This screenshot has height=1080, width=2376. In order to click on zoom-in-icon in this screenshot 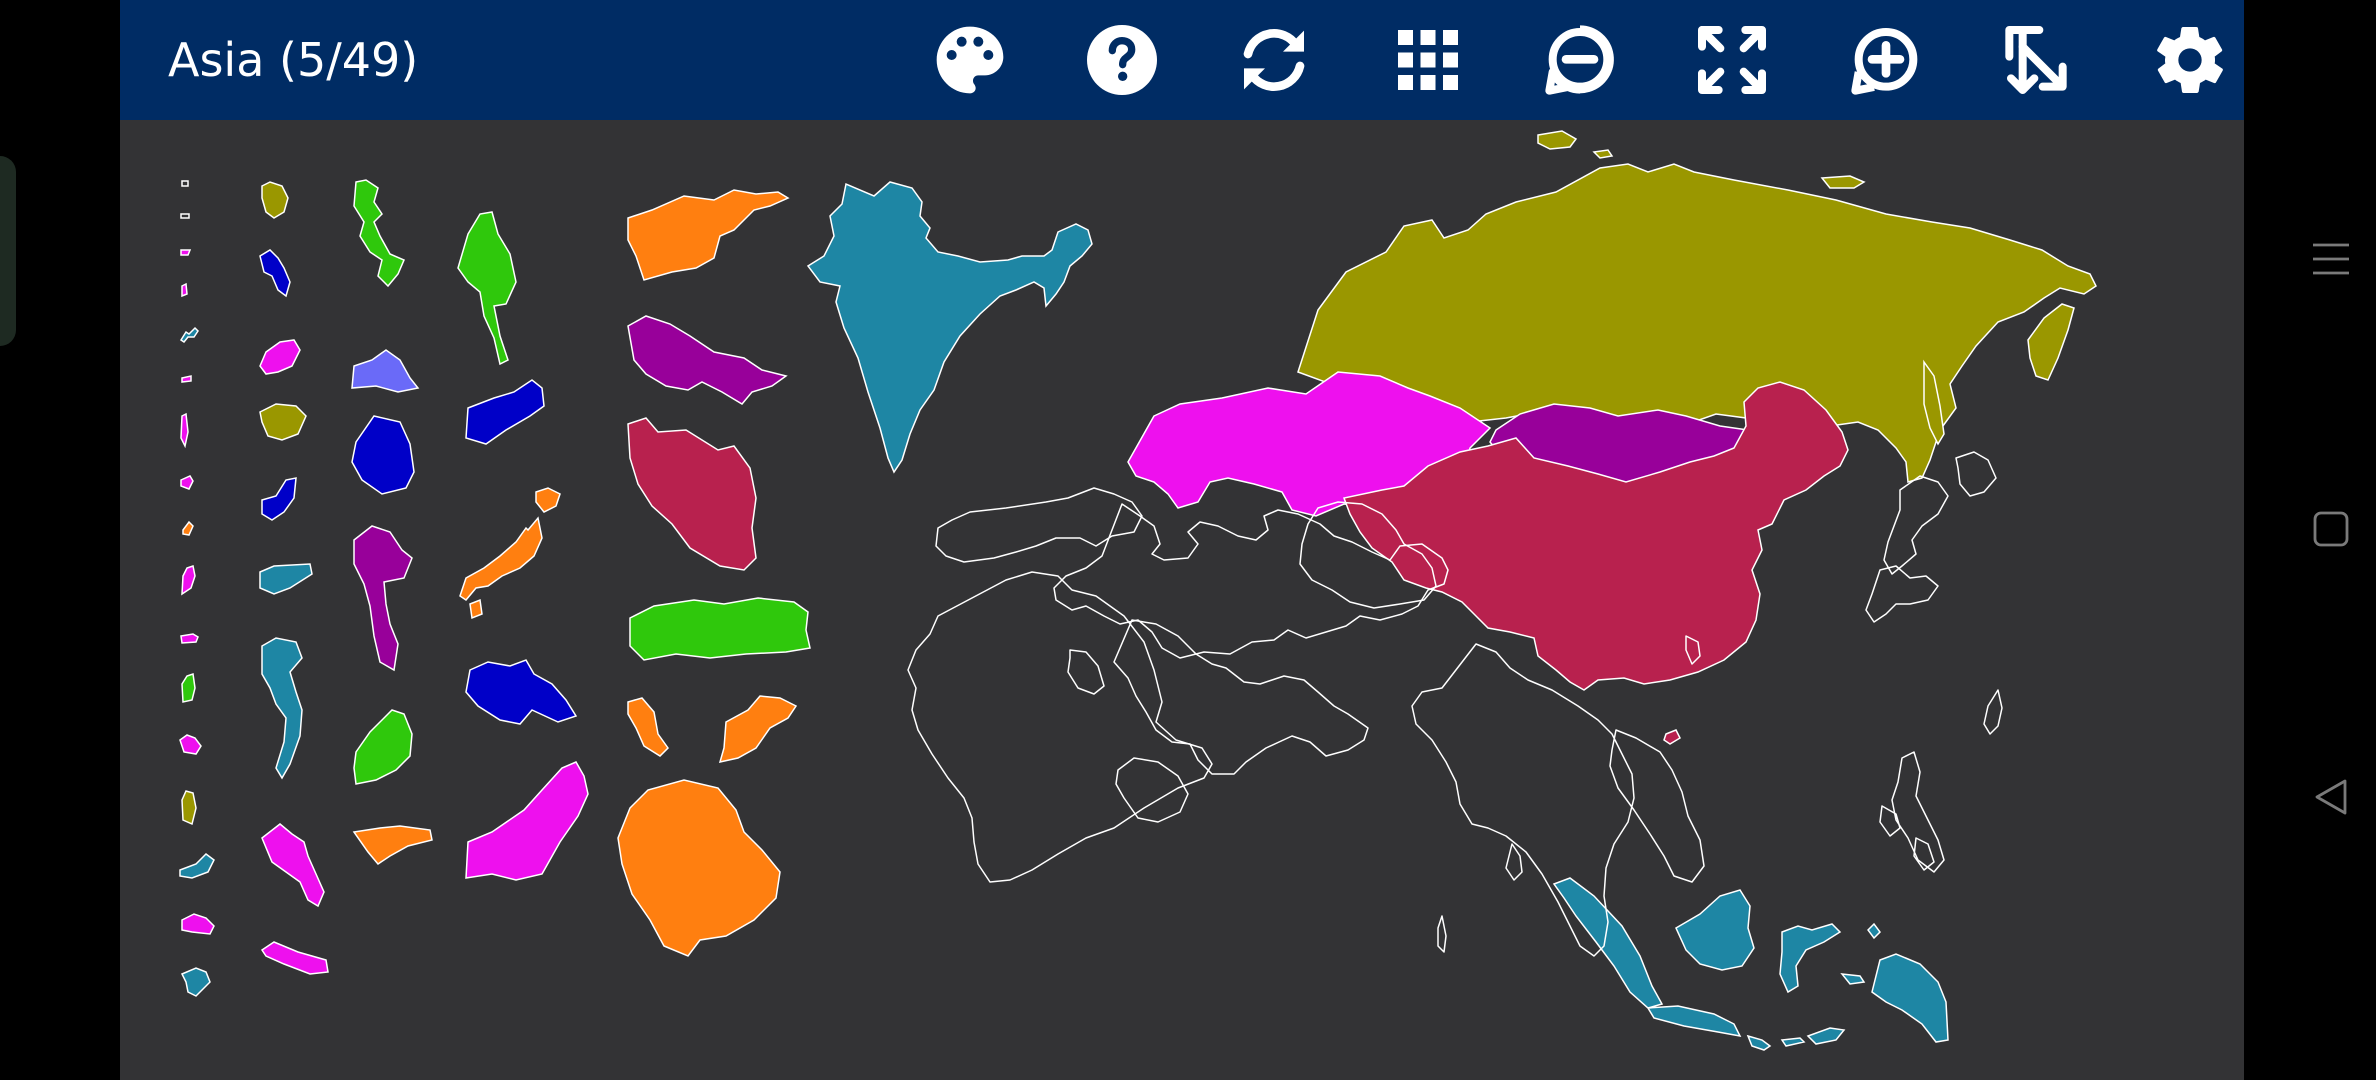, I will do `click(1884, 61)`.